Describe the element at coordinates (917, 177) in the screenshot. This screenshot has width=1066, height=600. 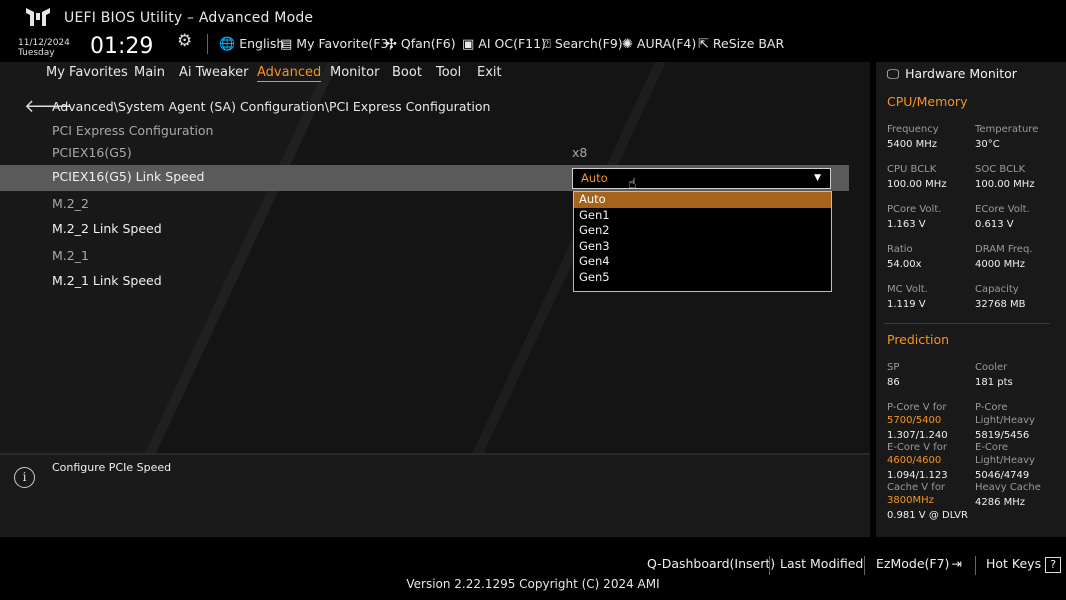
I see `cpu-bclk-stat: CPU BCLK 100.00 MHz` at that location.